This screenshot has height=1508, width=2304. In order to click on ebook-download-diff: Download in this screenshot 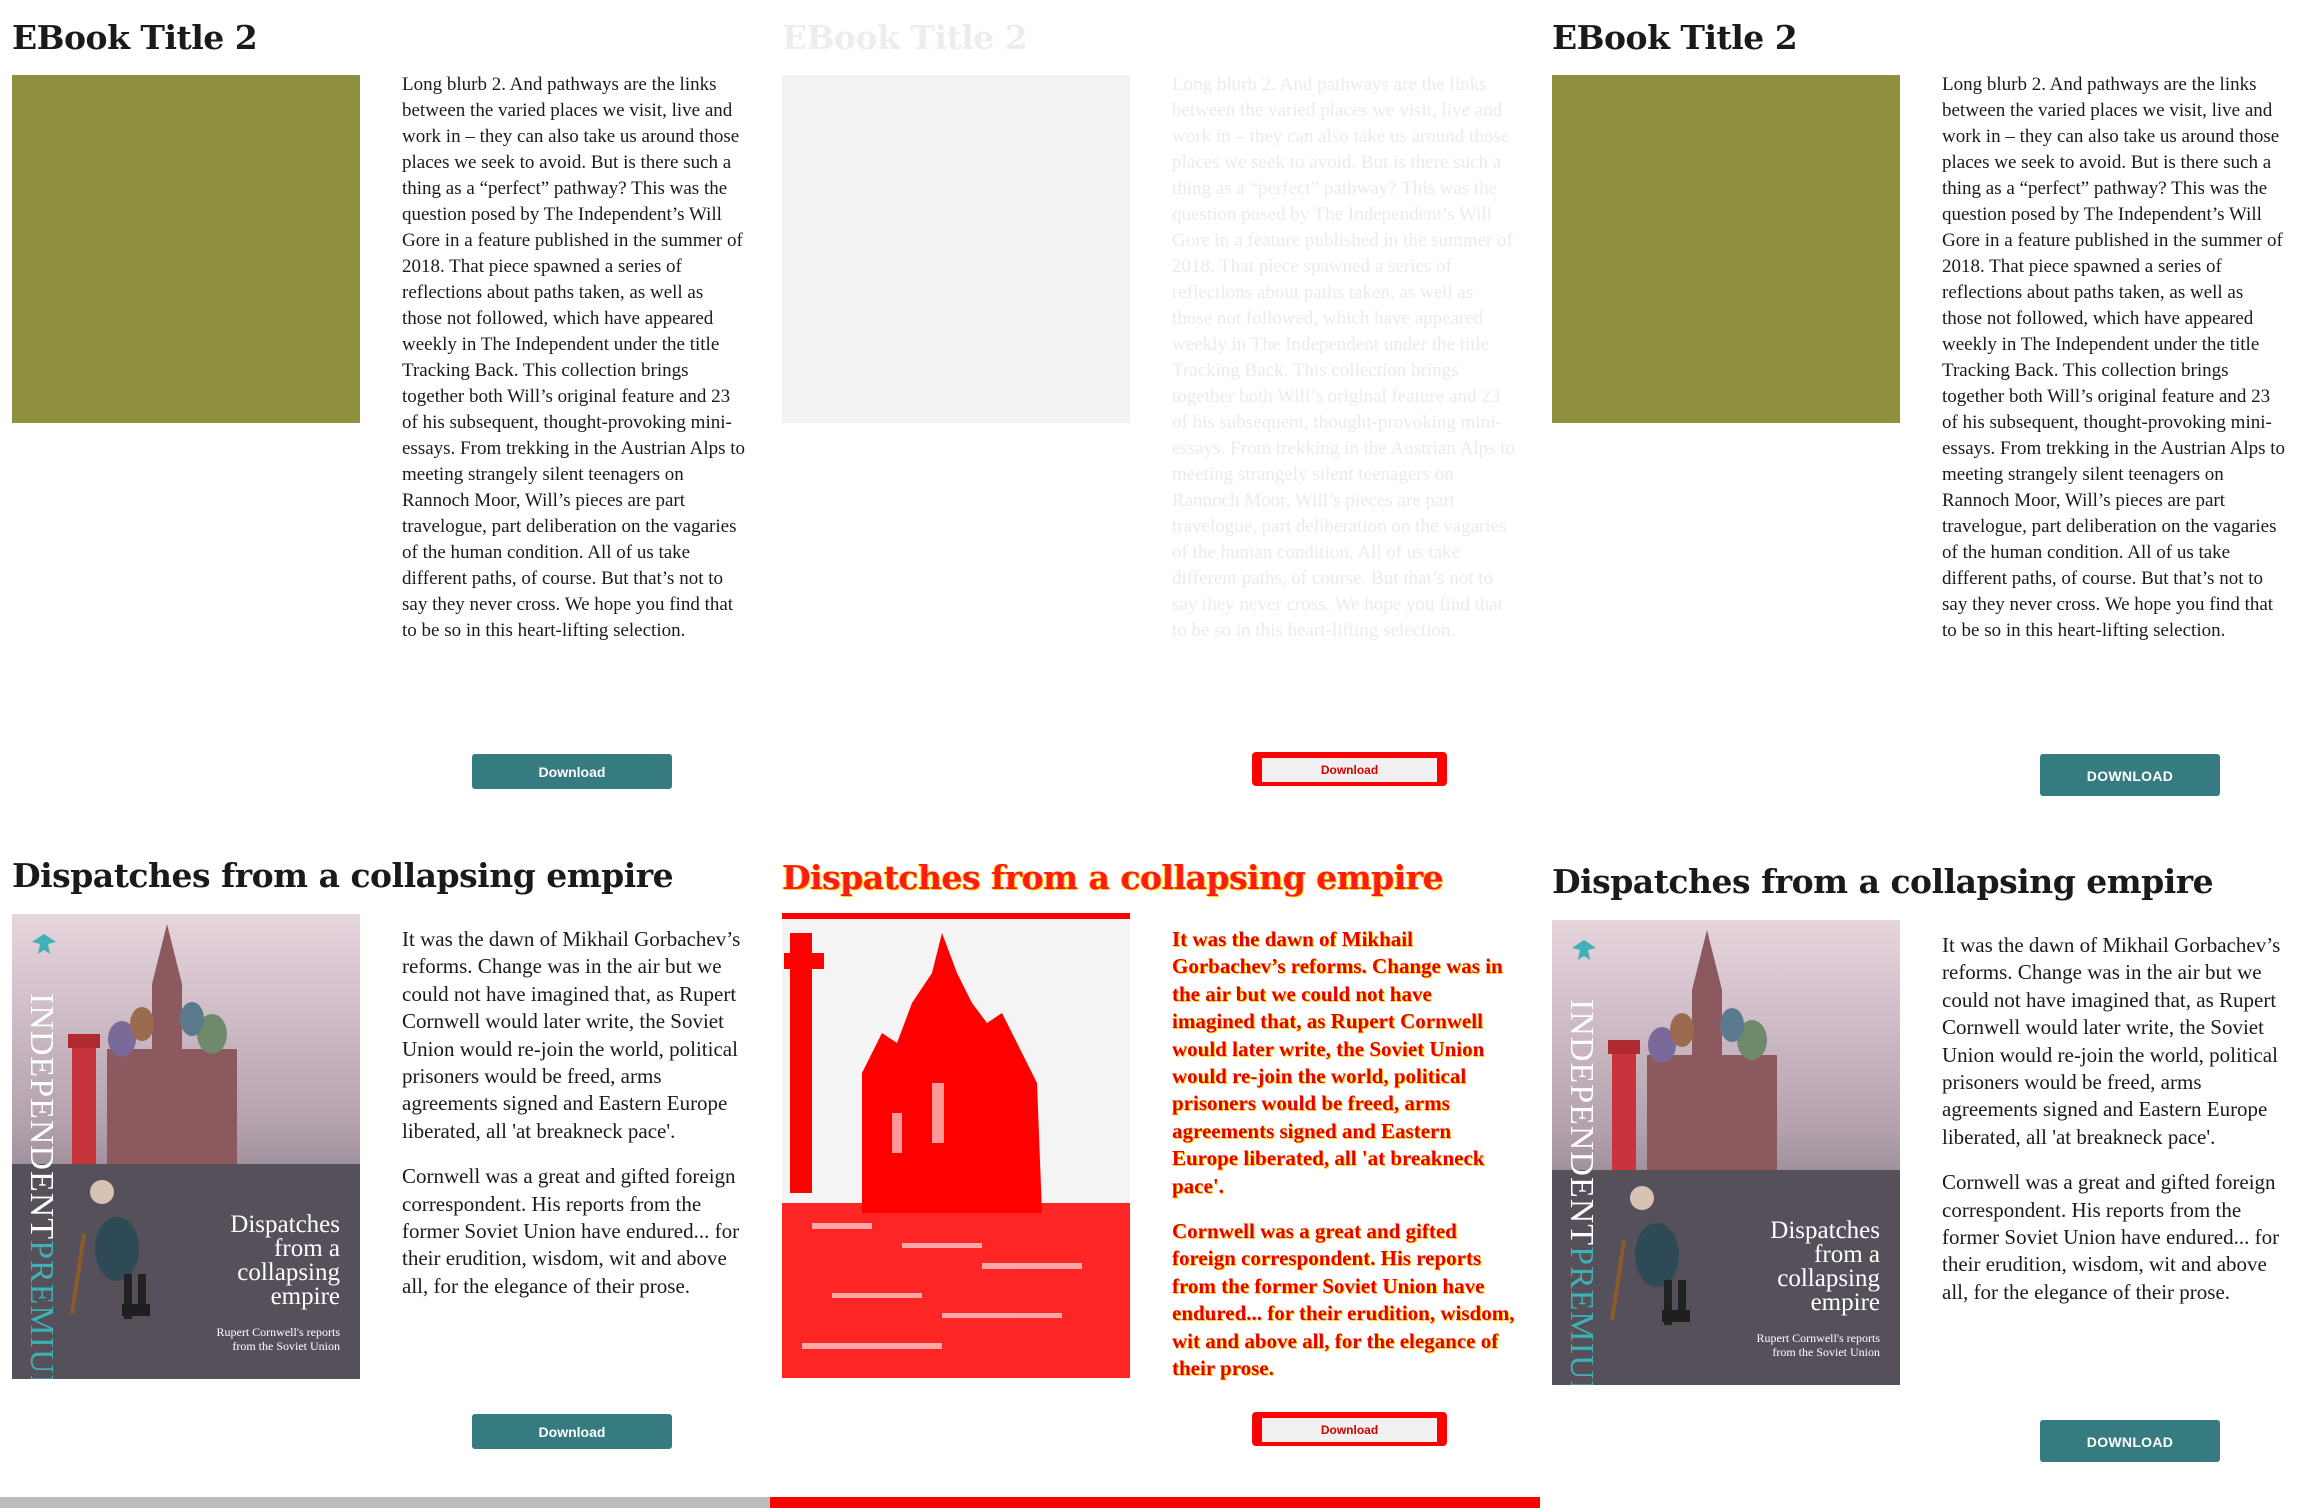, I will do `click(1349, 769)`.